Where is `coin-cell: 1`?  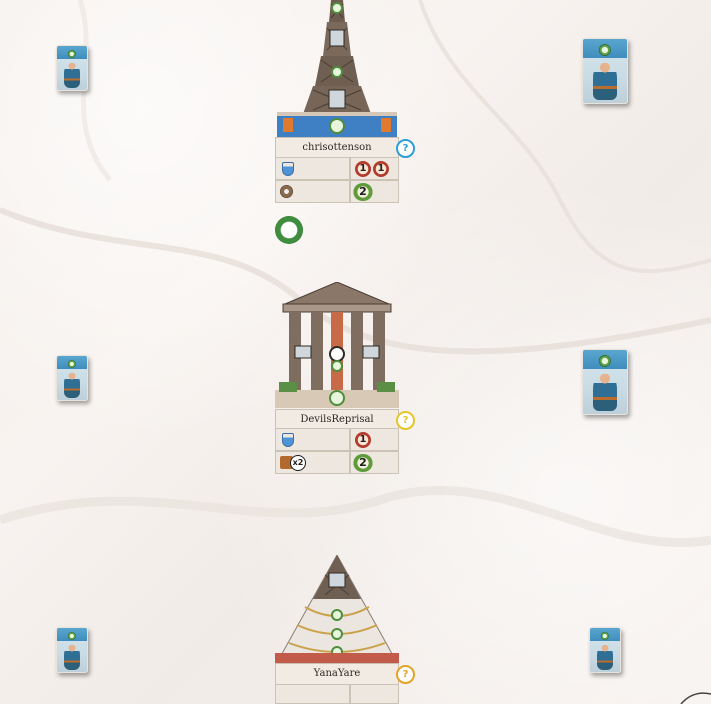
coin-cell: 1 is located at coordinates (374, 439).